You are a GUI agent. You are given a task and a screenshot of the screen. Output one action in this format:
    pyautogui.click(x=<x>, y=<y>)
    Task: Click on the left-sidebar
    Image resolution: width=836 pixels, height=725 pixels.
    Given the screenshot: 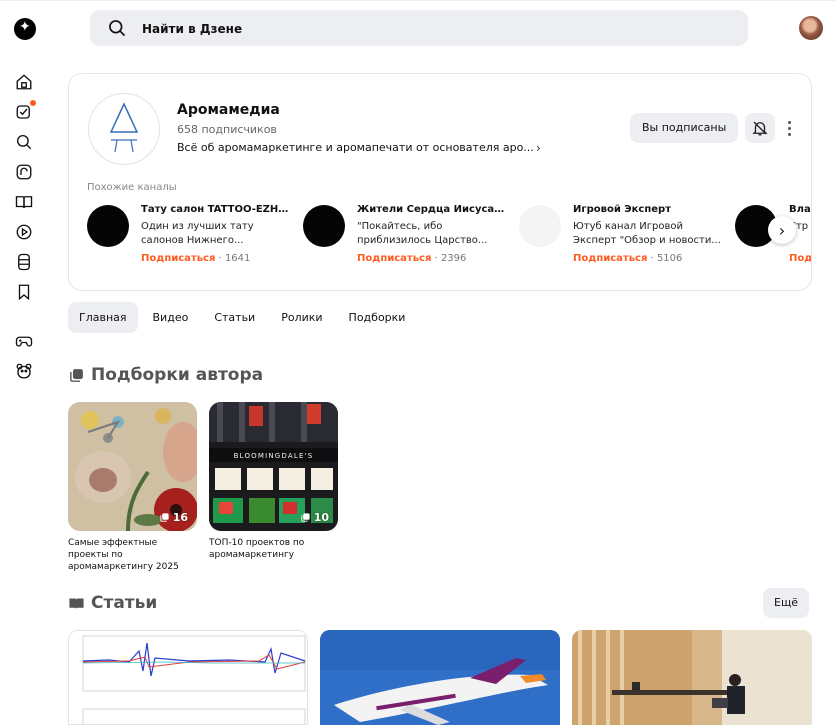 What is the action you would take?
    pyautogui.click(x=25, y=359)
    